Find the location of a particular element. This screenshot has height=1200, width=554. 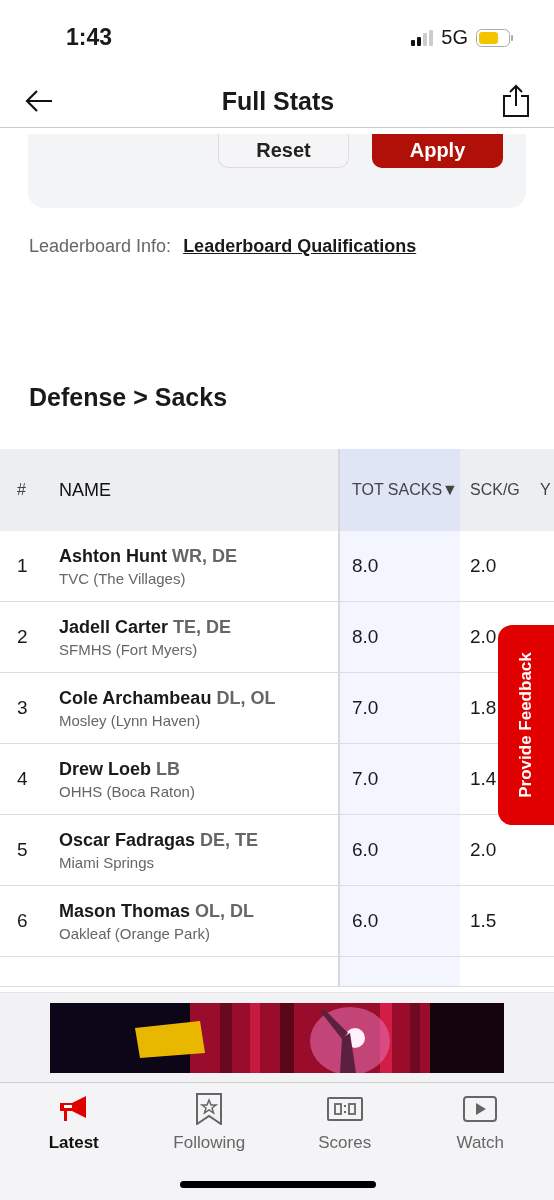

nav-tab: Following is located at coordinates (209, 1141).